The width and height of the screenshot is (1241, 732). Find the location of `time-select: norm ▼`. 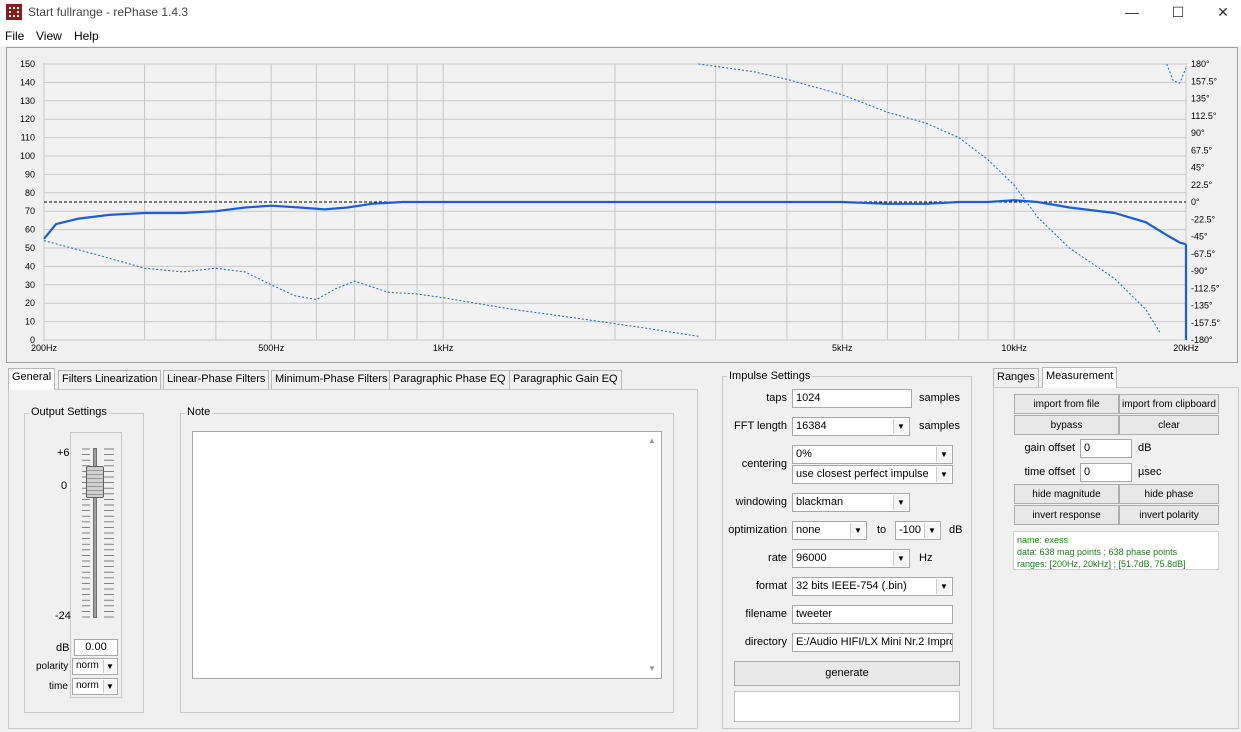

time-select: norm ▼ is located at coordinates (95, 686).